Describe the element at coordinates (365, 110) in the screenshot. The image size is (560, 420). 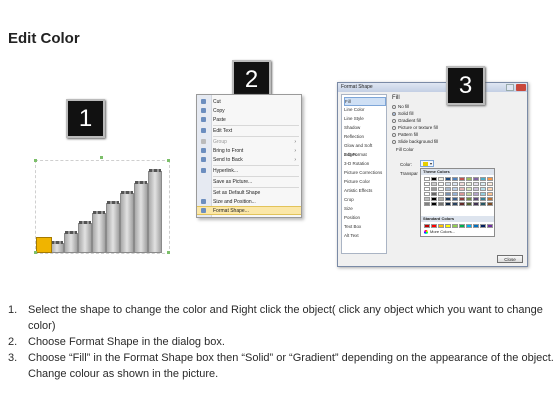
I see `category-item: Line Color` at that location.